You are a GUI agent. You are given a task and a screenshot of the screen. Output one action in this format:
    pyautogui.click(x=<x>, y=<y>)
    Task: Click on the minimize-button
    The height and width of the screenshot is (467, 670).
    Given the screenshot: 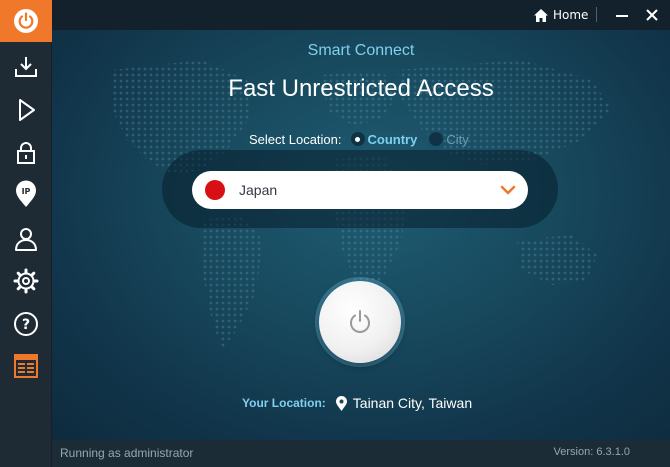 What is the action you would take?
    pyautogui.click(x=622, y=15)
    